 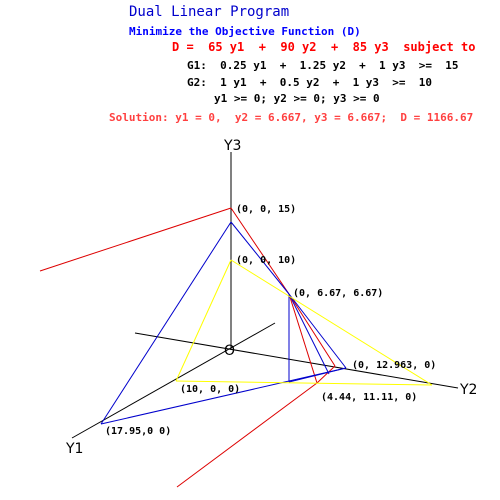 What do you see at coordinates (74, 449) in the screenshot?
I see `y1-axis-label: Y1` at bounding box center [74, 449].